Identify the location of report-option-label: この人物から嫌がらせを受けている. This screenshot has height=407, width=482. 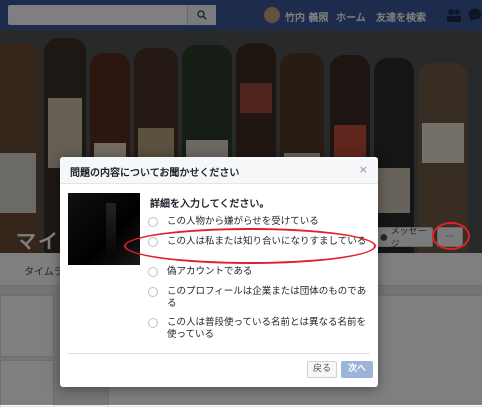
(243, 221).